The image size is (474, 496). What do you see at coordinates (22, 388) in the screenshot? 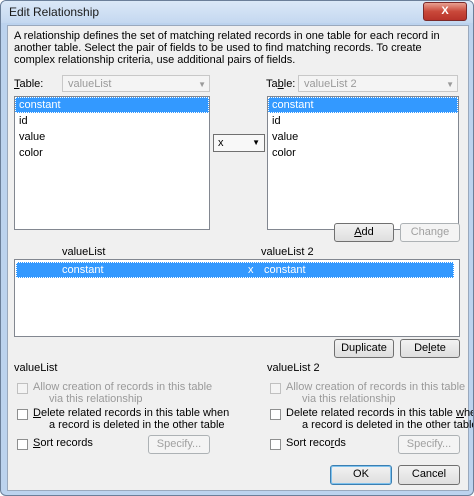
I see `left-allow-creation-checkbox` at bounding box center [22, 388].